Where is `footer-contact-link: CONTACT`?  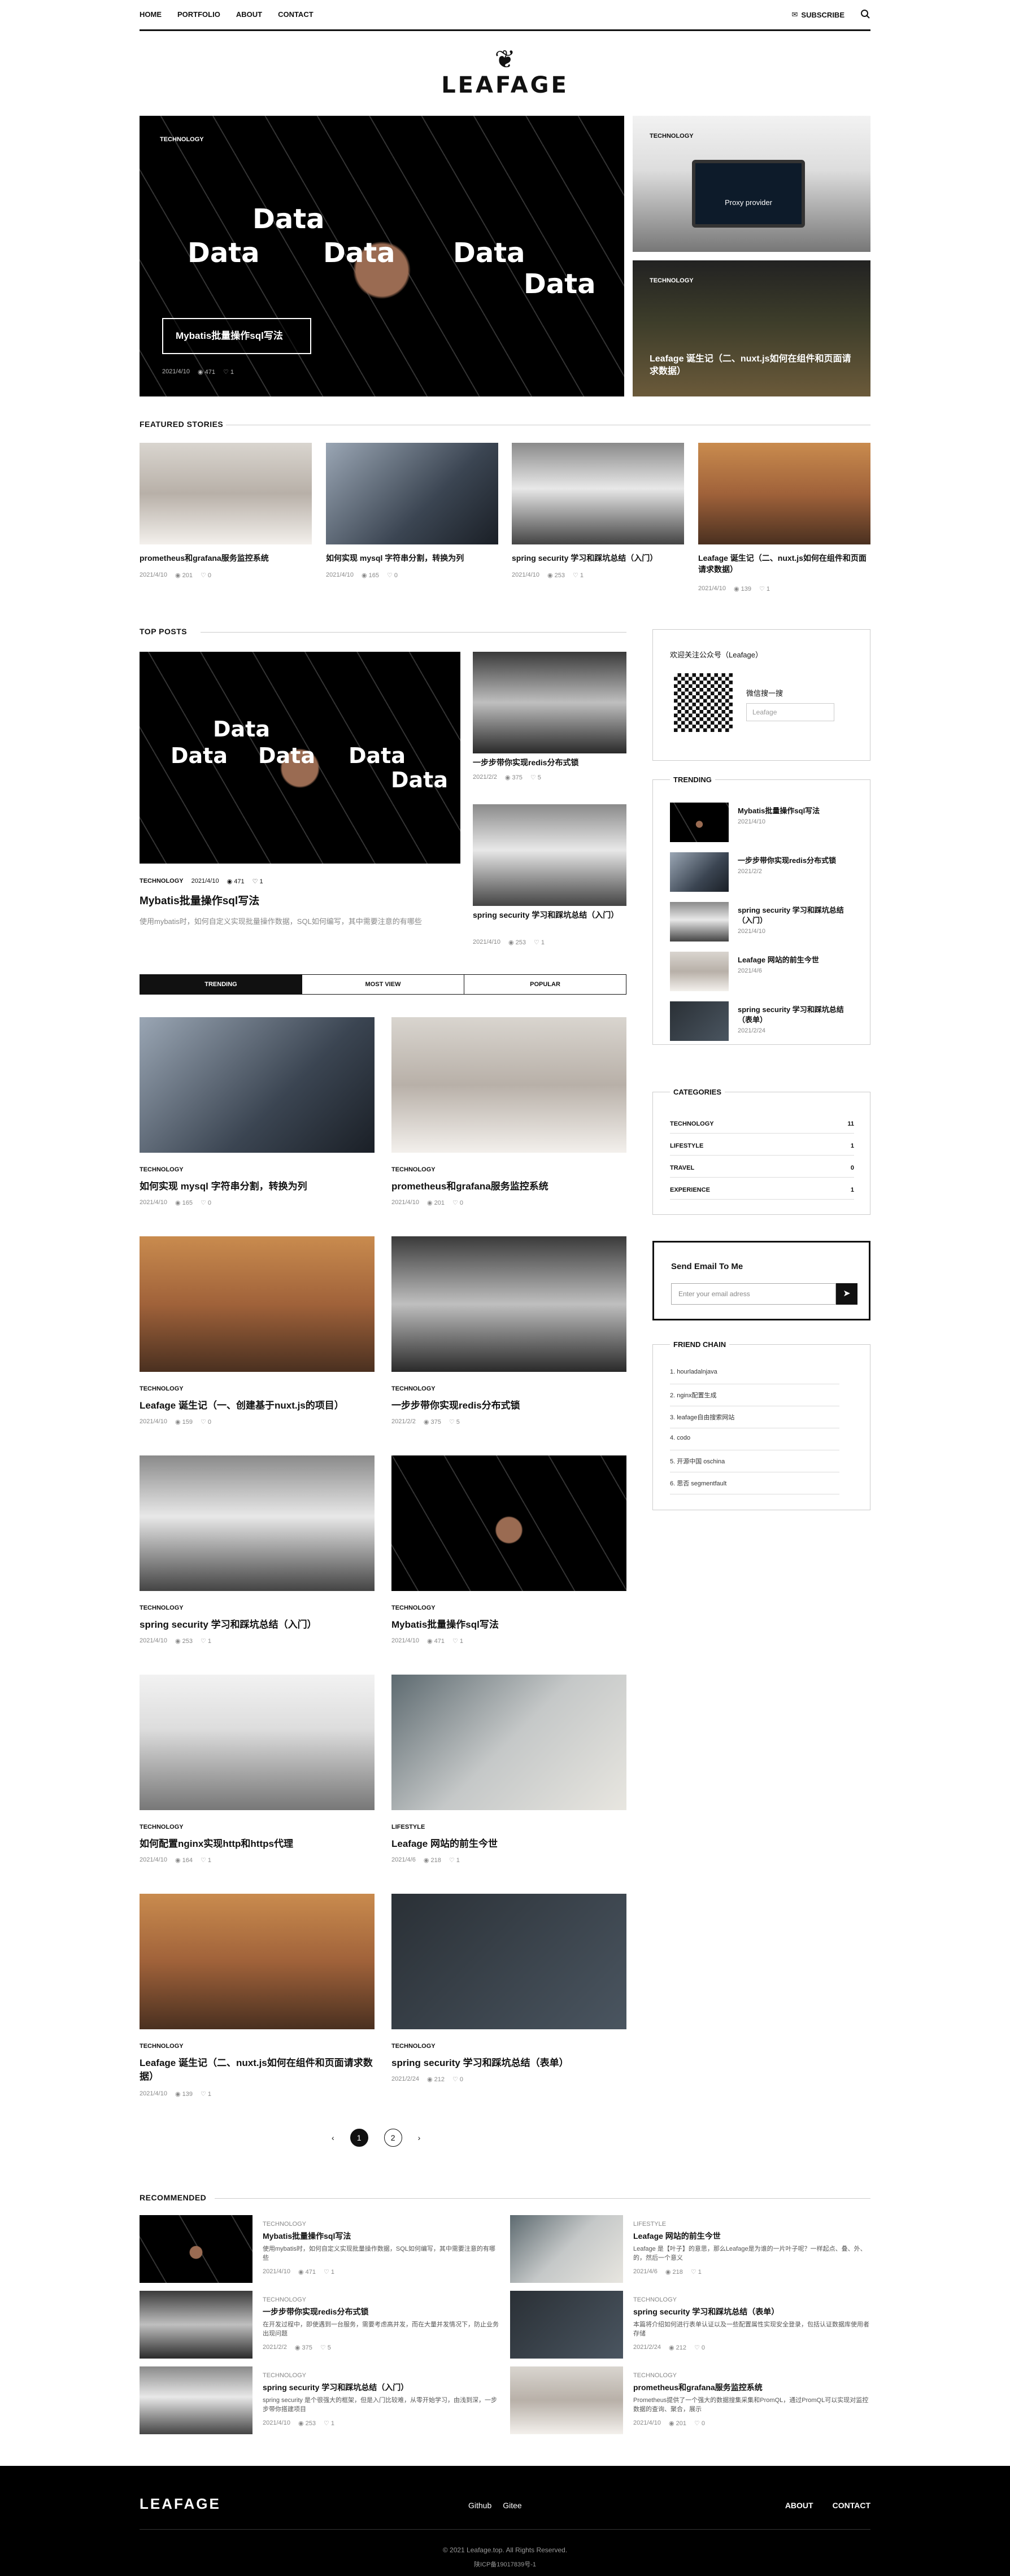 footer-contact-link: CONTACT is located at coordinates (851, 2505).